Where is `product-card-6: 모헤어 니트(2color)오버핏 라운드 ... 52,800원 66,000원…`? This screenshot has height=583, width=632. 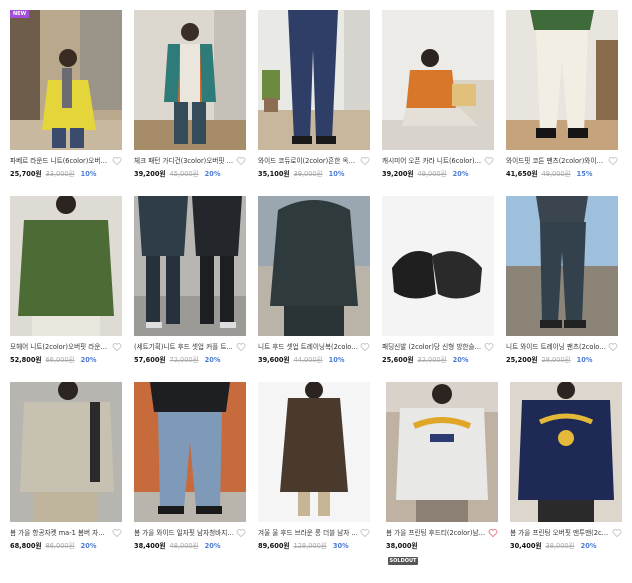 product-card-6: 모헤어 니트(2color)오버핏 라운드 ... 52,800원 66,000원… is located at coordinates (66, 280).